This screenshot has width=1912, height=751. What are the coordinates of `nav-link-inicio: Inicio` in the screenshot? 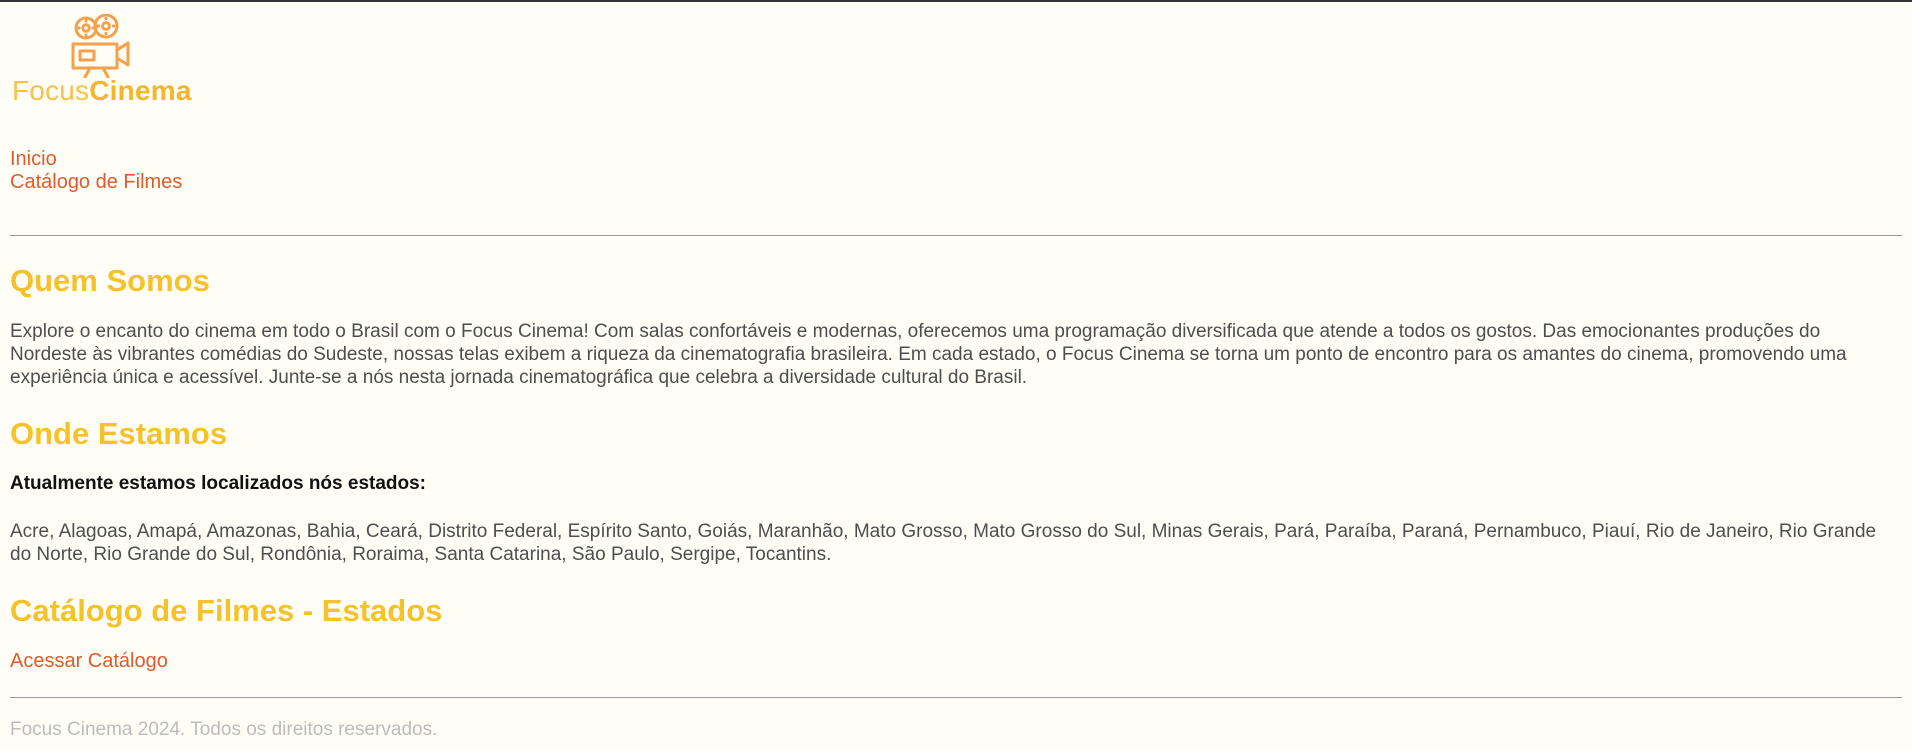 It's located at (956, 159).